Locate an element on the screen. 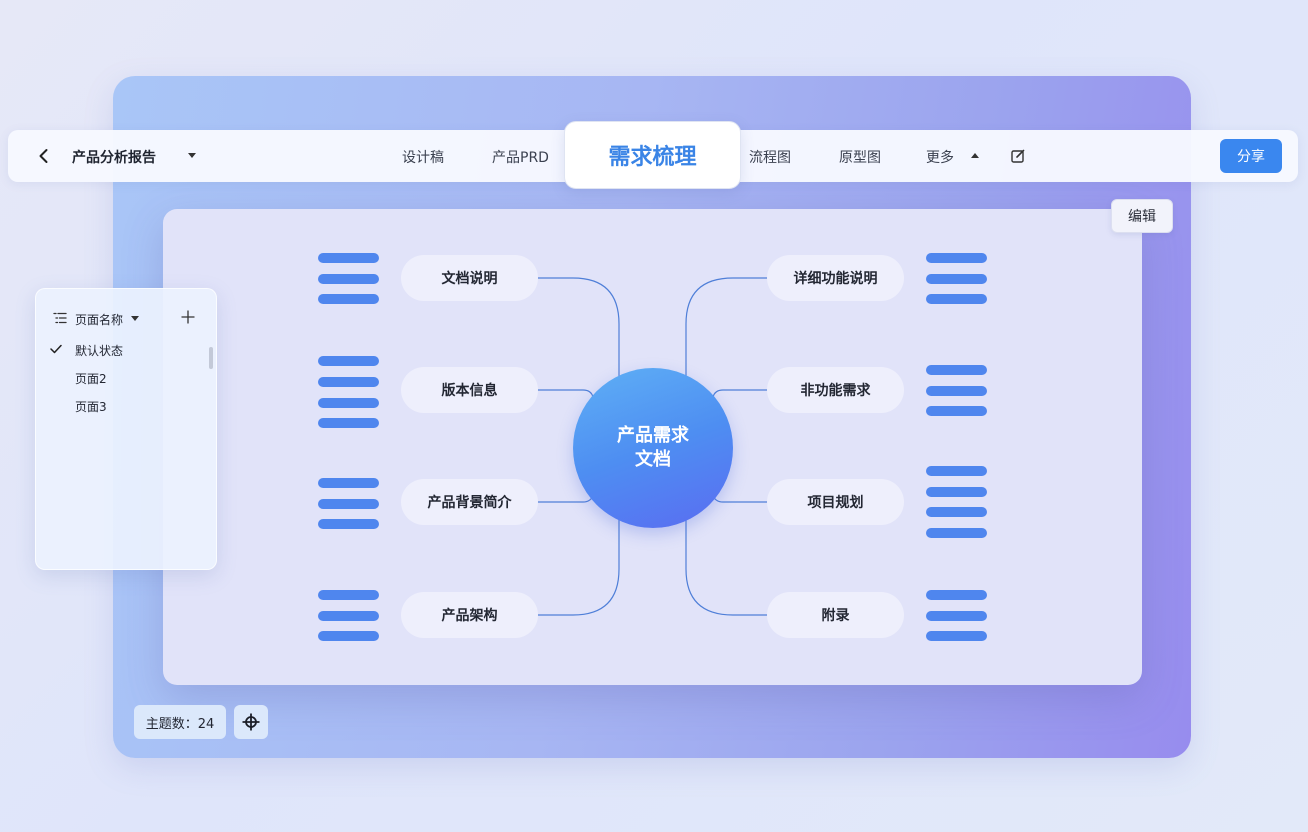 The width and height of the screenshot is (1308, 832). center-topic-line2: 文档 is located at coordinates (653, 459).